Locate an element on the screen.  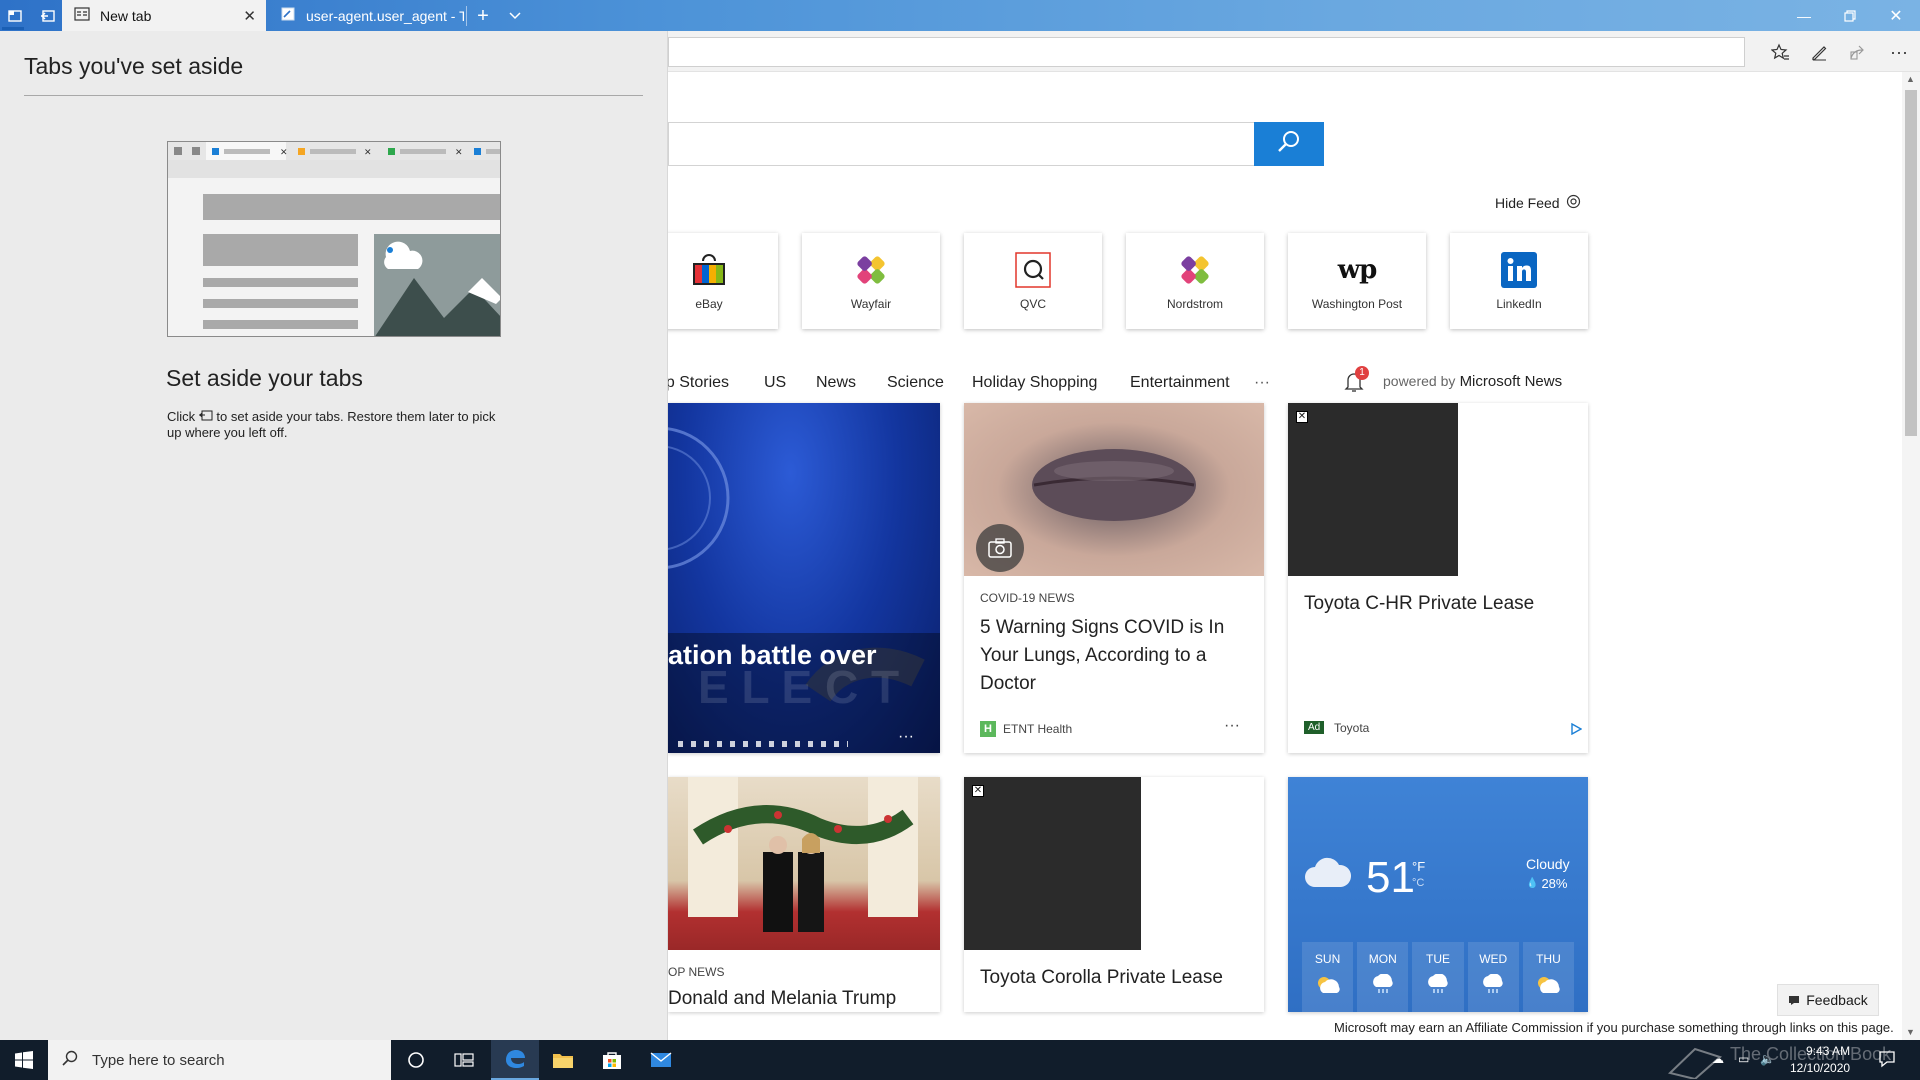
category-entertainment: Entertainment is located at coordinates (1180, 383).